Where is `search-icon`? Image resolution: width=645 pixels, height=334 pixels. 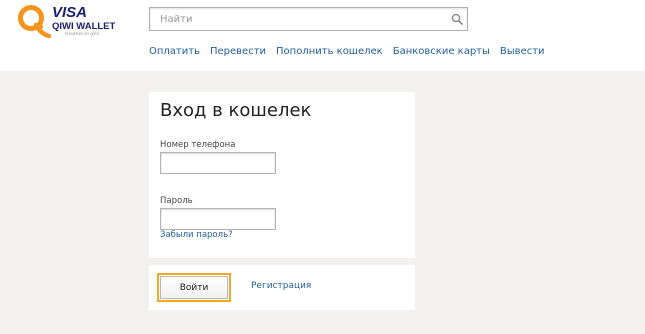
search-icon is located at coordinates (457, 19).